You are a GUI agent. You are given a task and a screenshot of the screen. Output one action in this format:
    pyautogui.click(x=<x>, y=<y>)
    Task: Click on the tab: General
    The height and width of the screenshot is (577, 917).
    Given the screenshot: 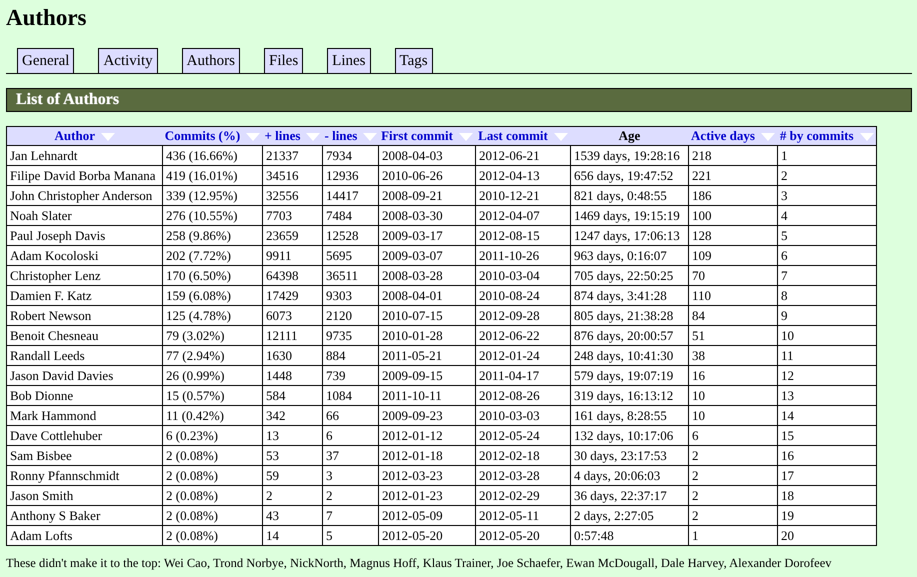 What is the action you would take?
    pyautogui.click(x=45, y=60)
    